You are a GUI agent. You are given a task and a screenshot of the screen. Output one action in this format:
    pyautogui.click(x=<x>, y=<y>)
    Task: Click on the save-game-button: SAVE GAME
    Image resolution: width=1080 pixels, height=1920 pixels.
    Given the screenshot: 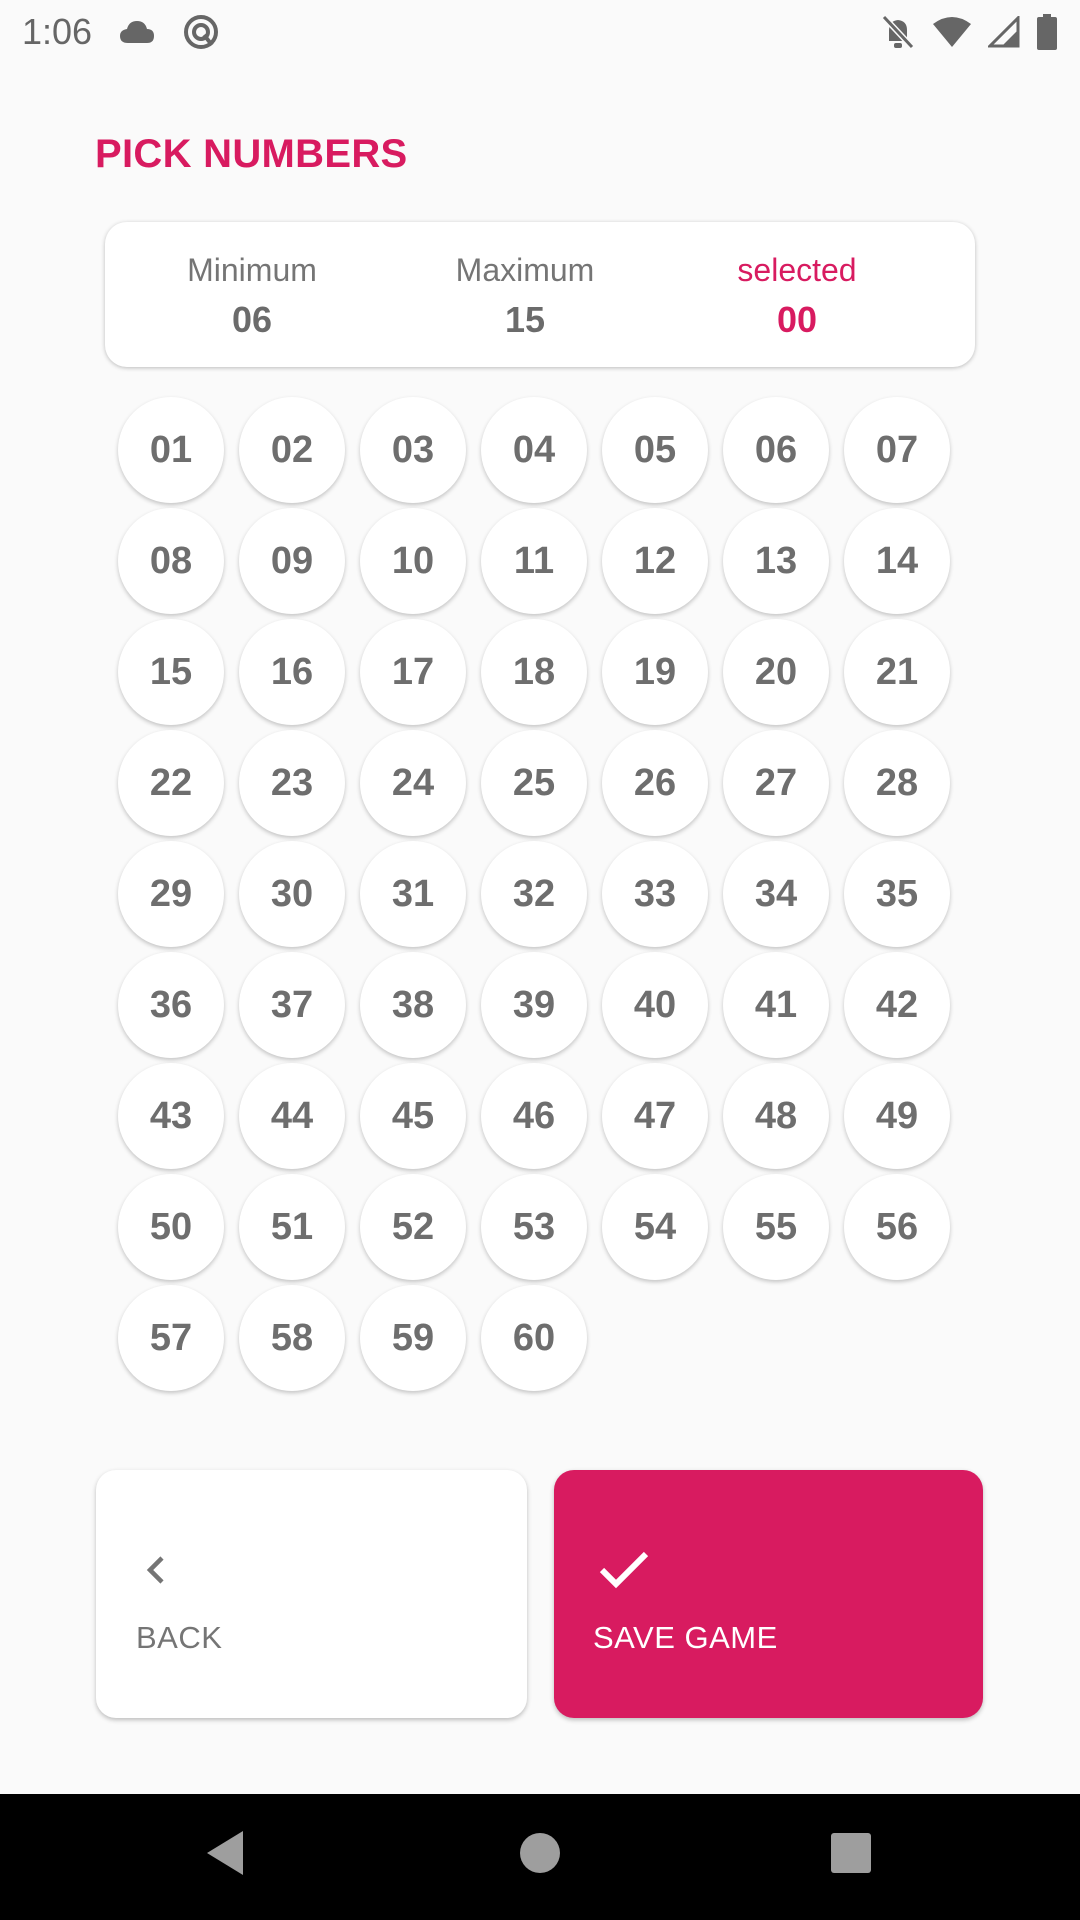 What is the action you would take?
    pyautogui.click(x=768, y=1594)
    